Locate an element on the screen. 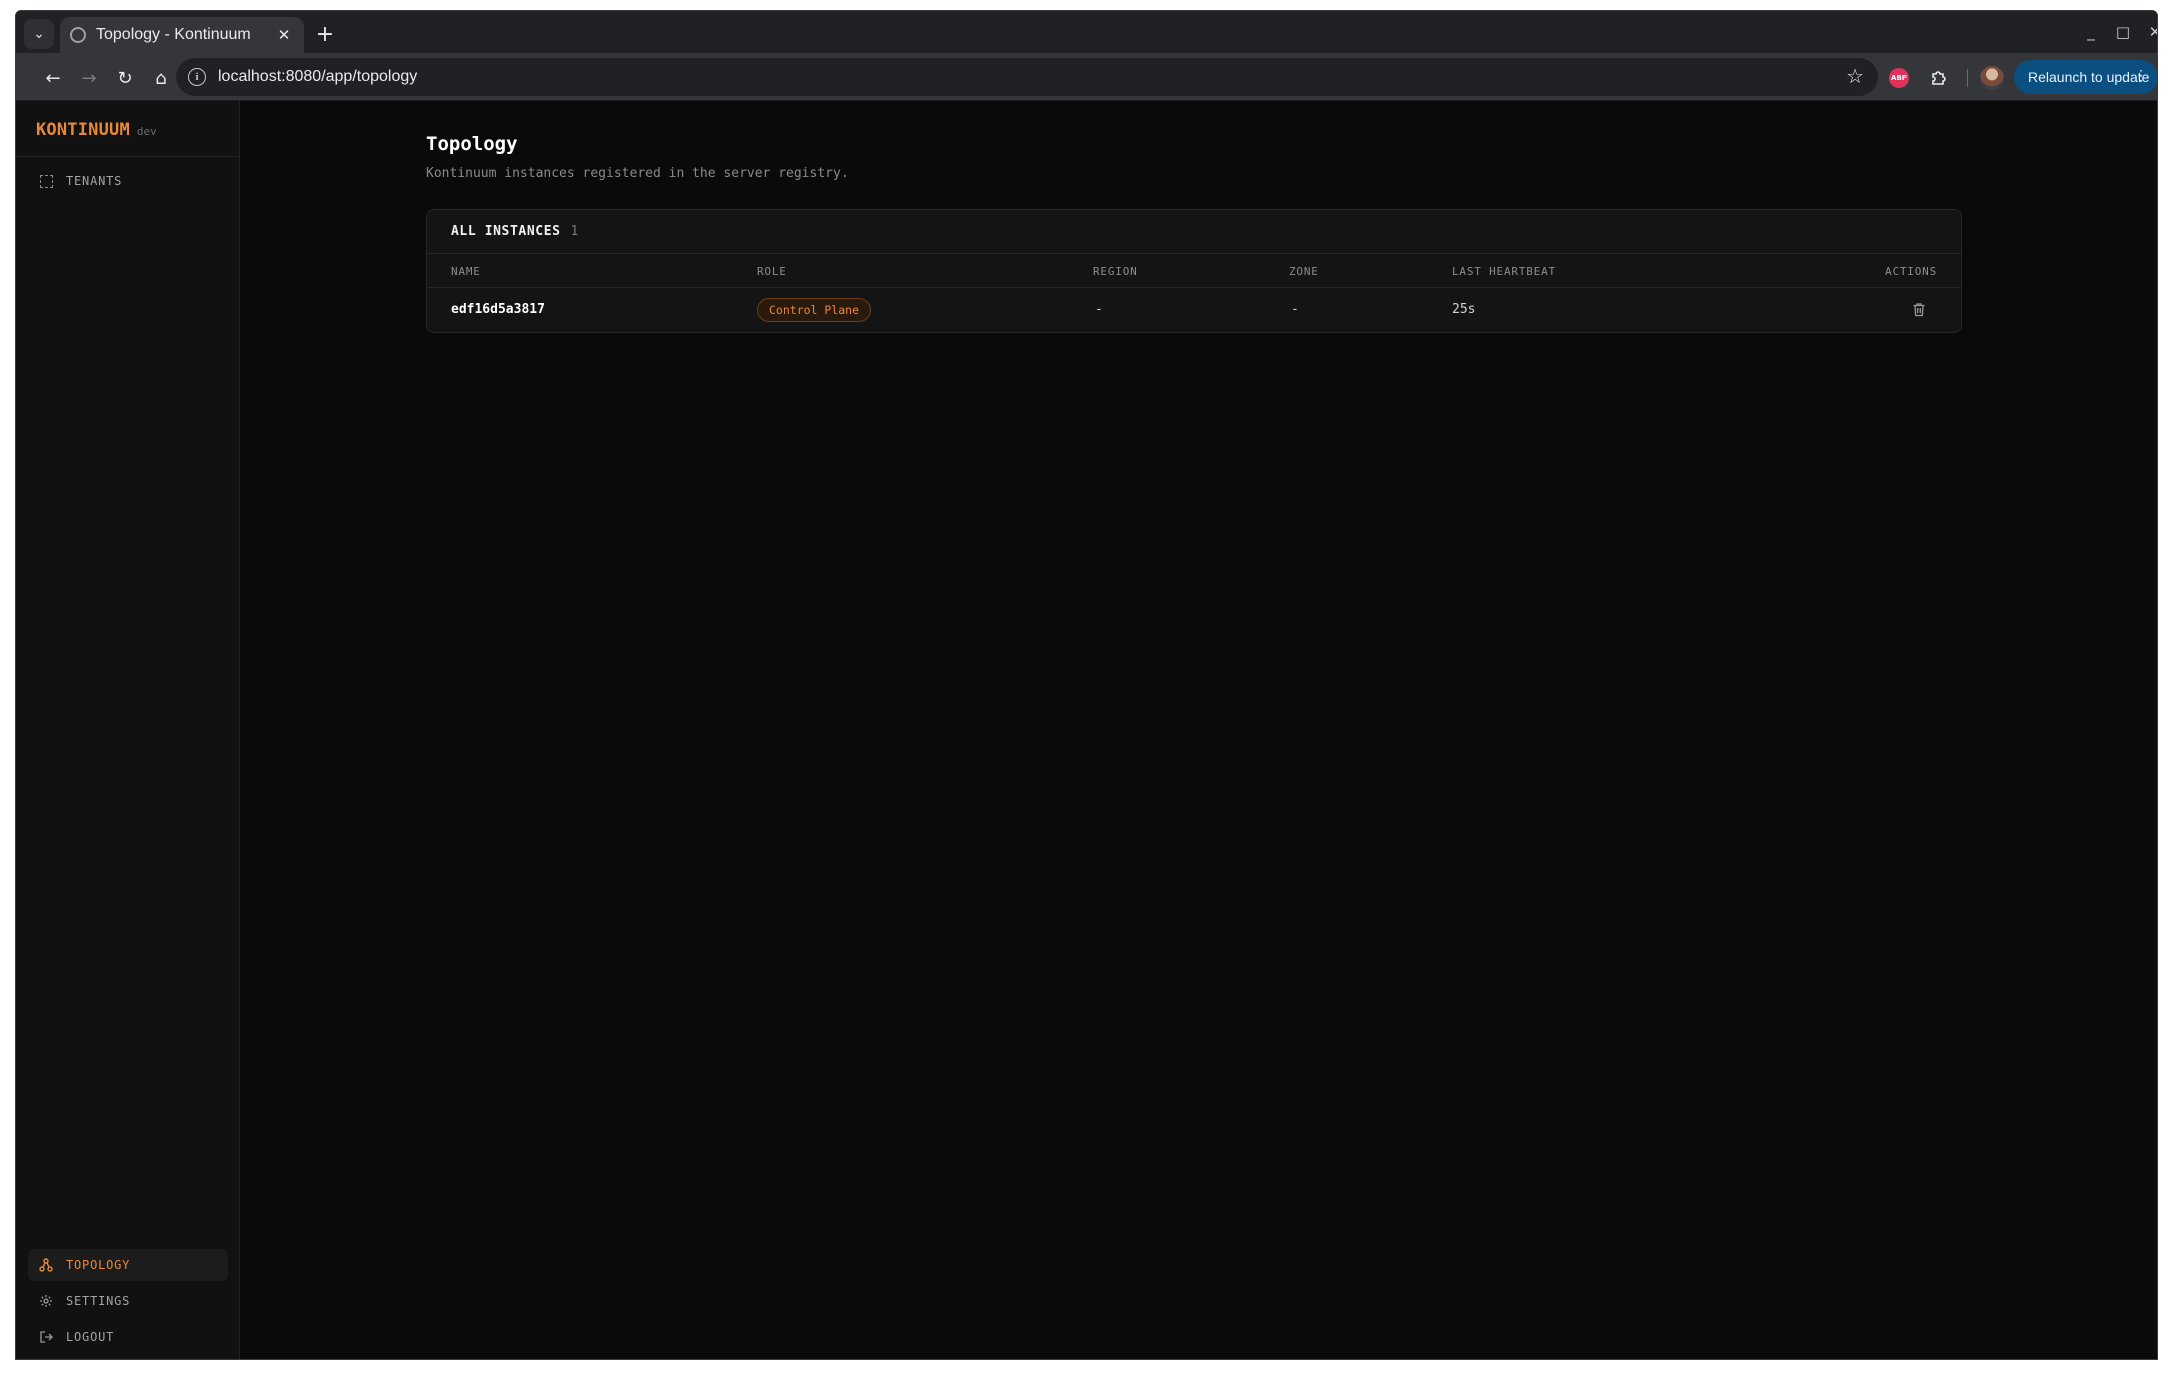 This screenshot has width=2172, height=1390. page-title: Topology is located at coordinates (472, 144).